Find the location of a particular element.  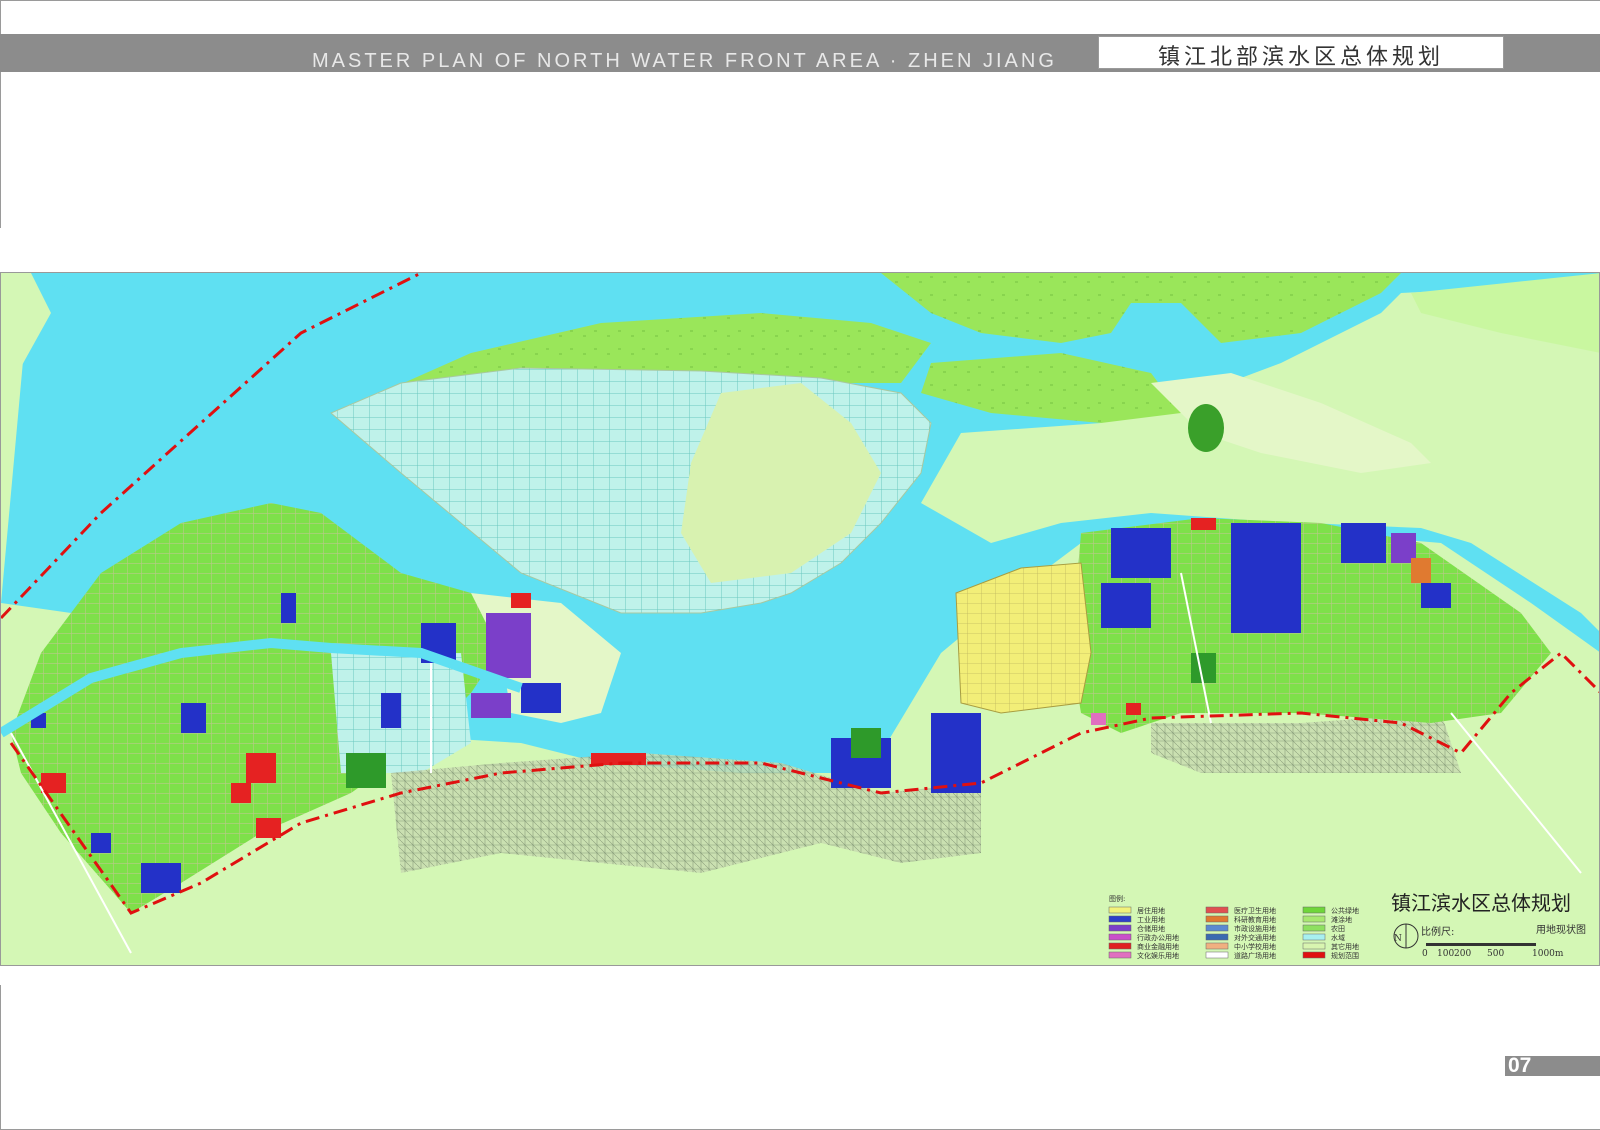

legend-label: 公共绿地 is located at coordinates (1345, 910).